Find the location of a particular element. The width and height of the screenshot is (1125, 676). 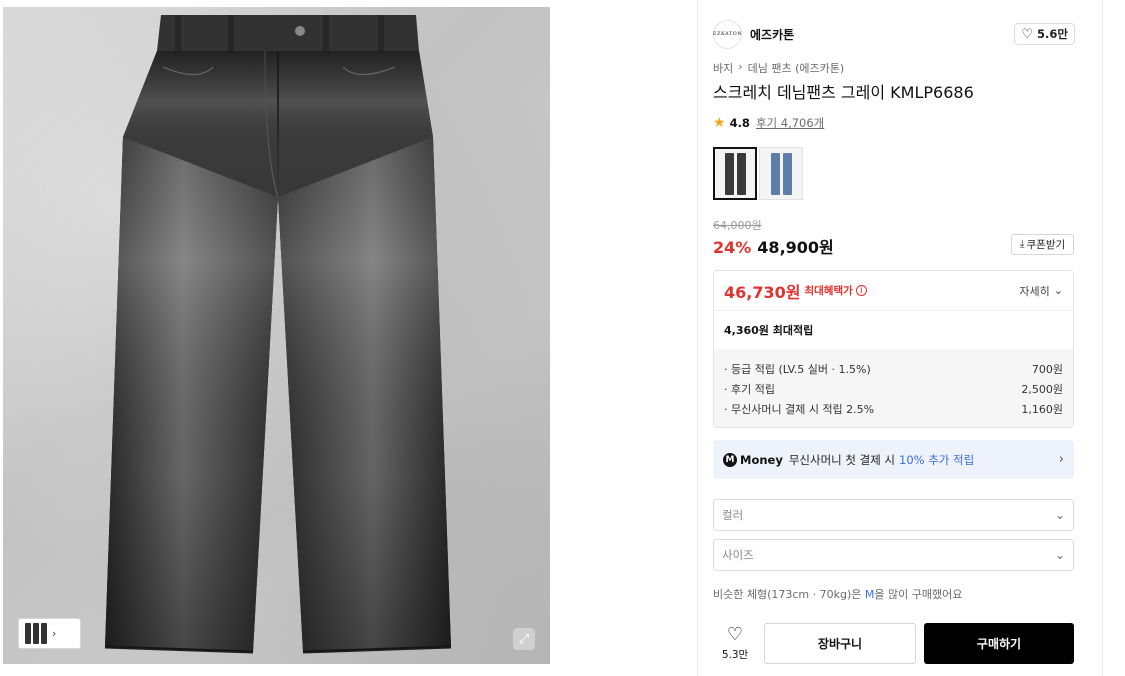

recommend-prefix: 비슷한 체형(173cm · 70kg)은 is located at coordinates (787, 594).